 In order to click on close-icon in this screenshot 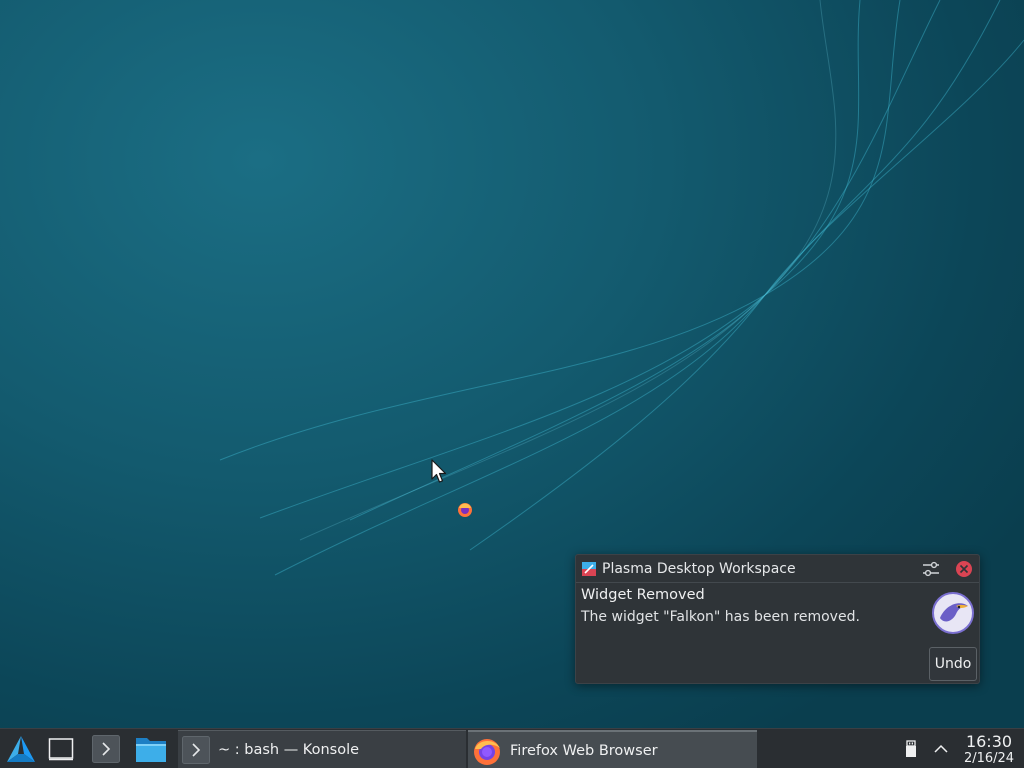, I will do `click(964, 569)`.